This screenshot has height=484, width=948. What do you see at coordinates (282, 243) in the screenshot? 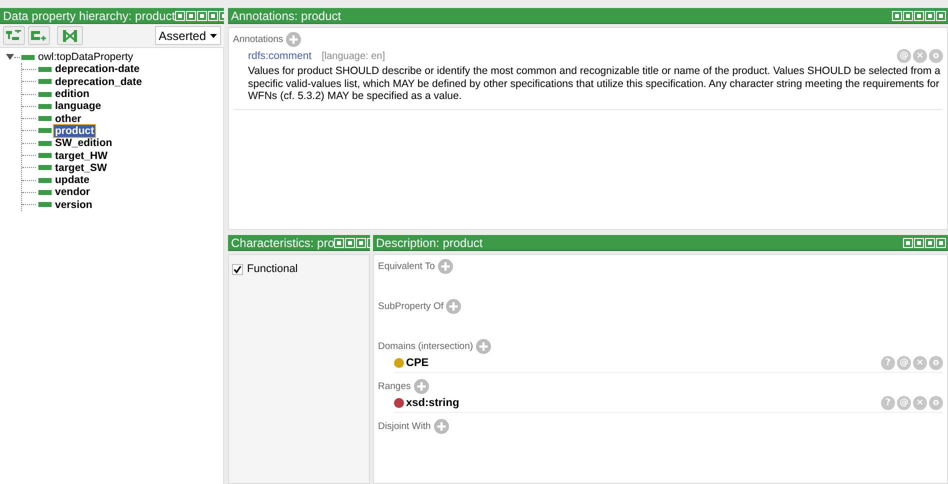
I see `panel-title: Characteristics: pro` at bounding box center [282, 243].